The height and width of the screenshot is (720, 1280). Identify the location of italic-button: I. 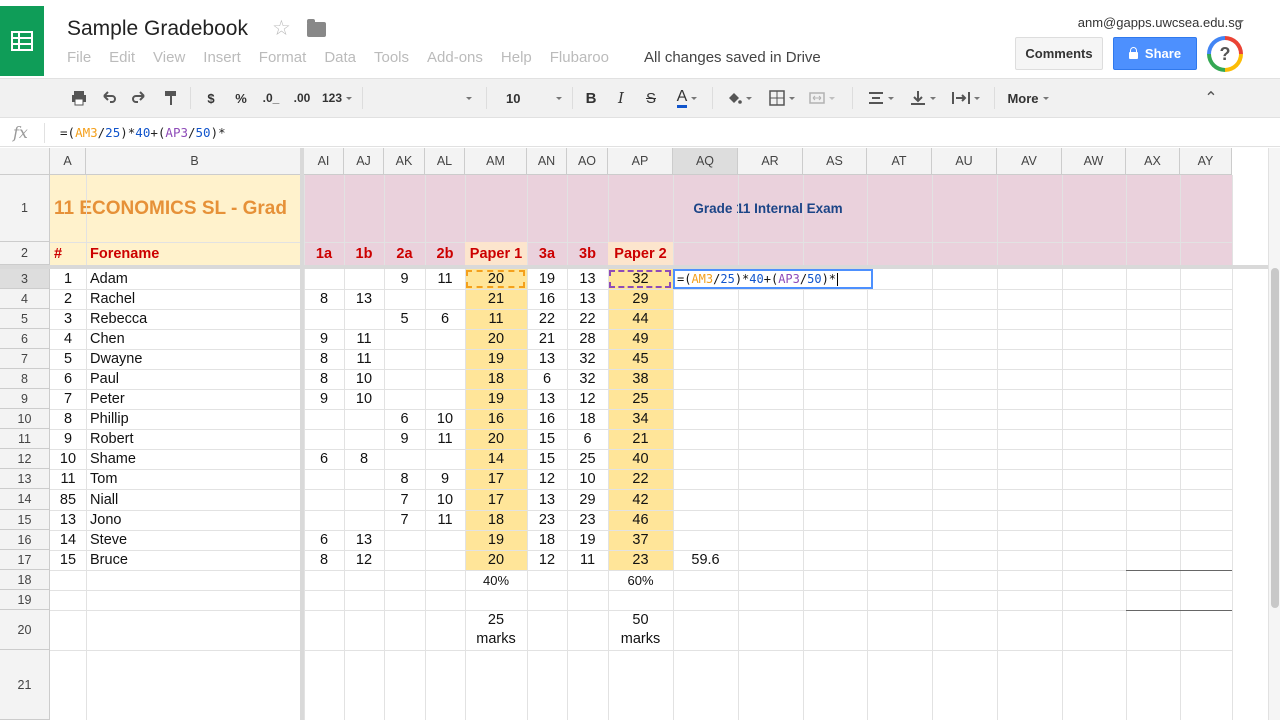
(621, 98).